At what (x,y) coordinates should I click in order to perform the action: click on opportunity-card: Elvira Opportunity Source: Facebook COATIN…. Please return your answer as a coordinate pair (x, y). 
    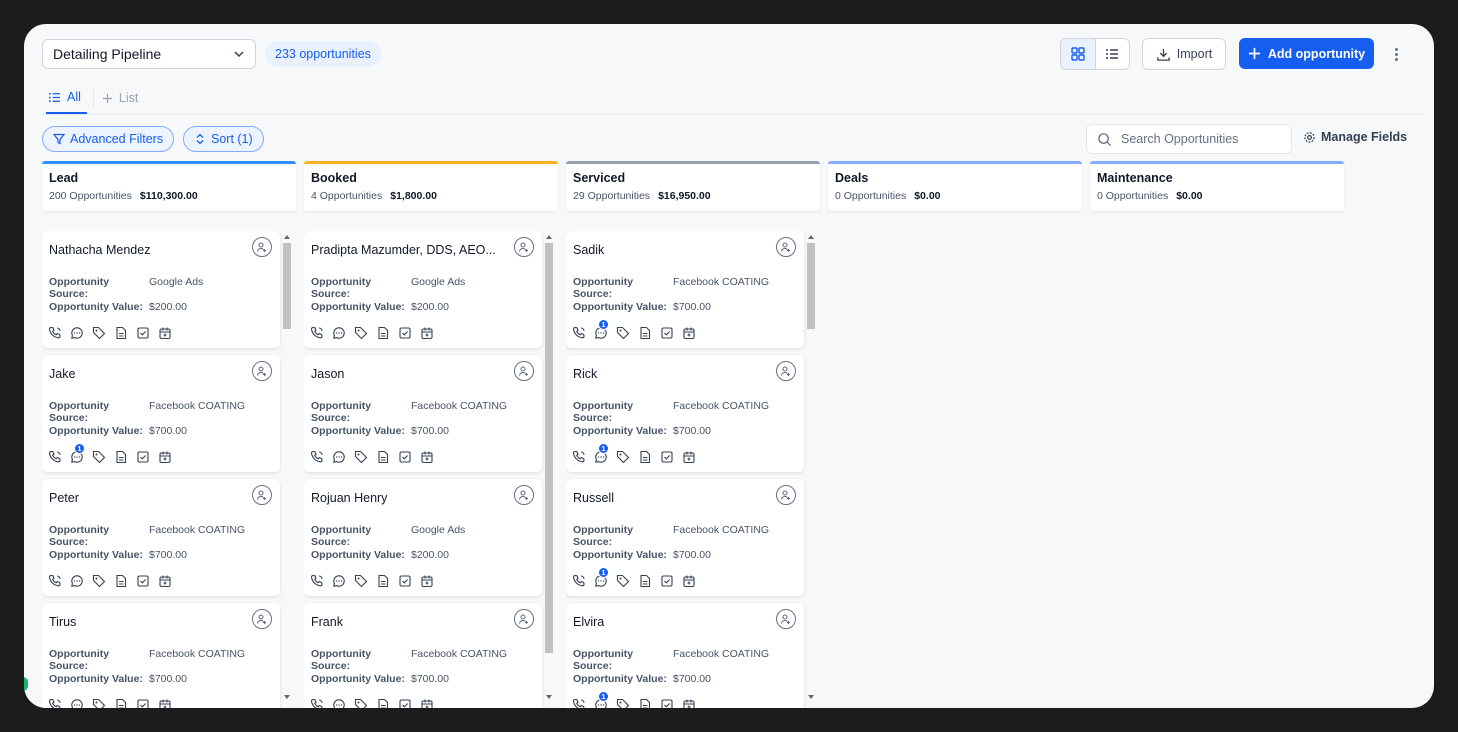
    Looking at the image, I should click on (685, 655).